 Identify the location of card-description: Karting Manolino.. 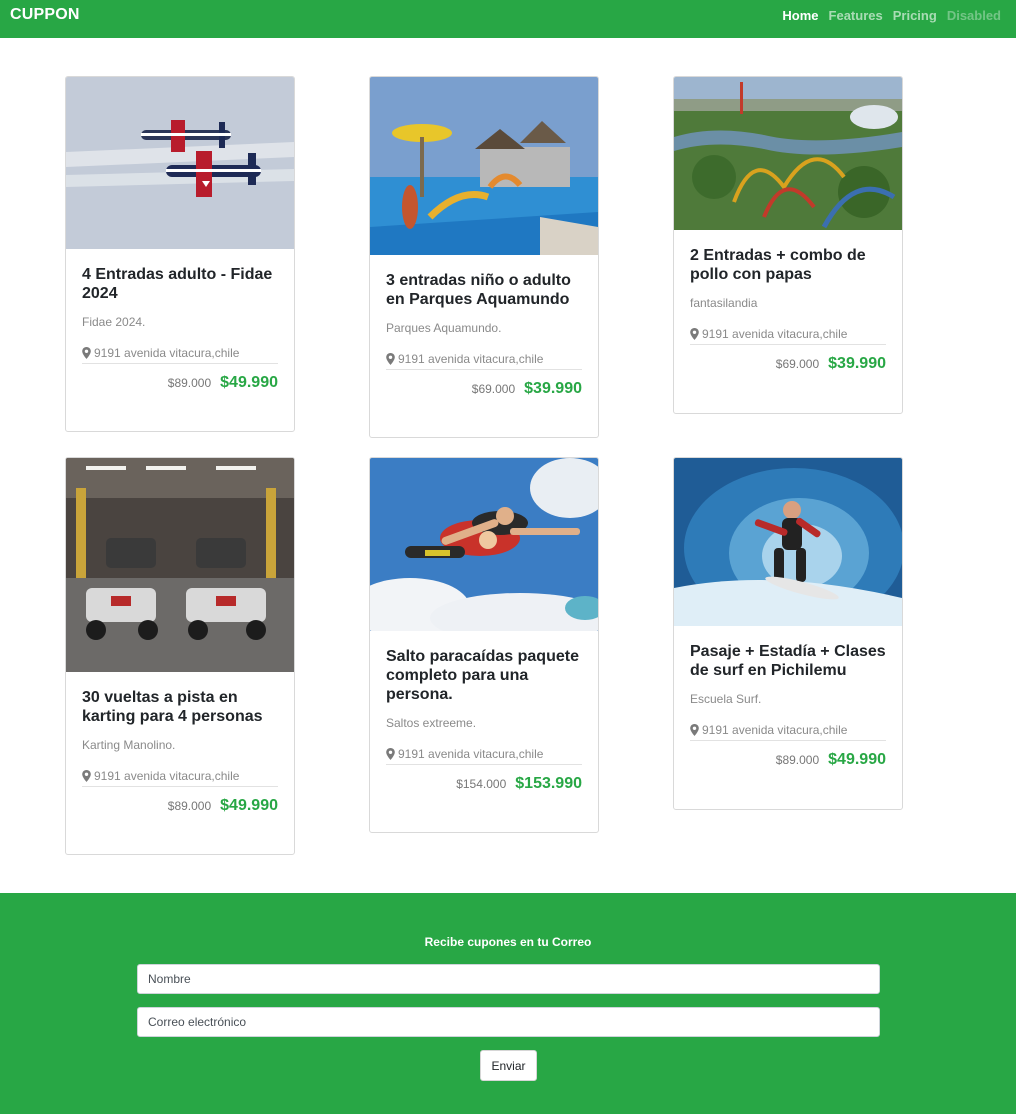
(129, 745).